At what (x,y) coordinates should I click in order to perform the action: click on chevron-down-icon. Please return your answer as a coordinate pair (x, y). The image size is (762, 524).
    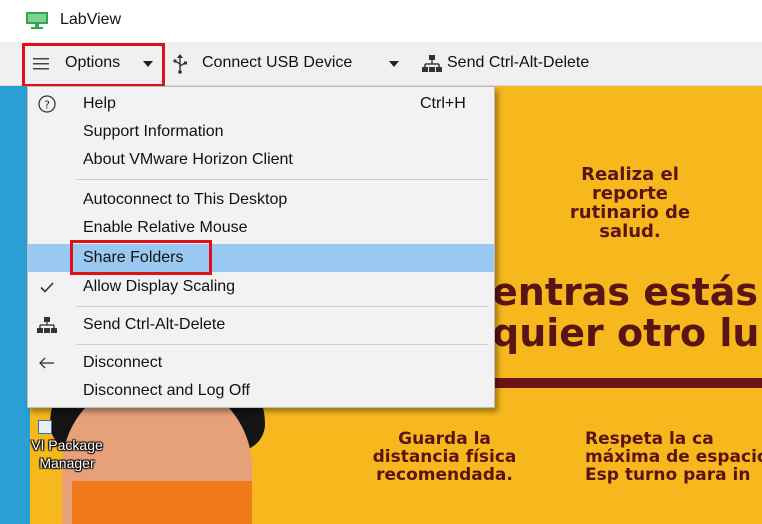
    Looking at the image, I should click on (394, 64).